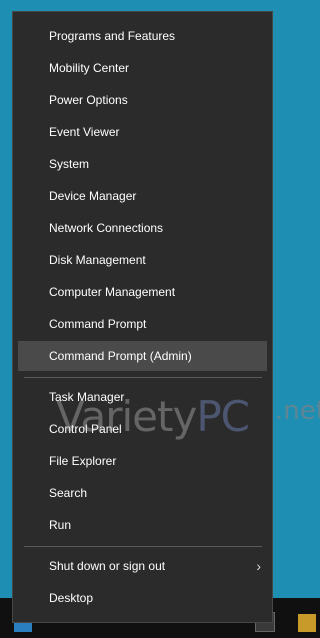  I want to click on menu-item-run: Run, so click(142, 525).